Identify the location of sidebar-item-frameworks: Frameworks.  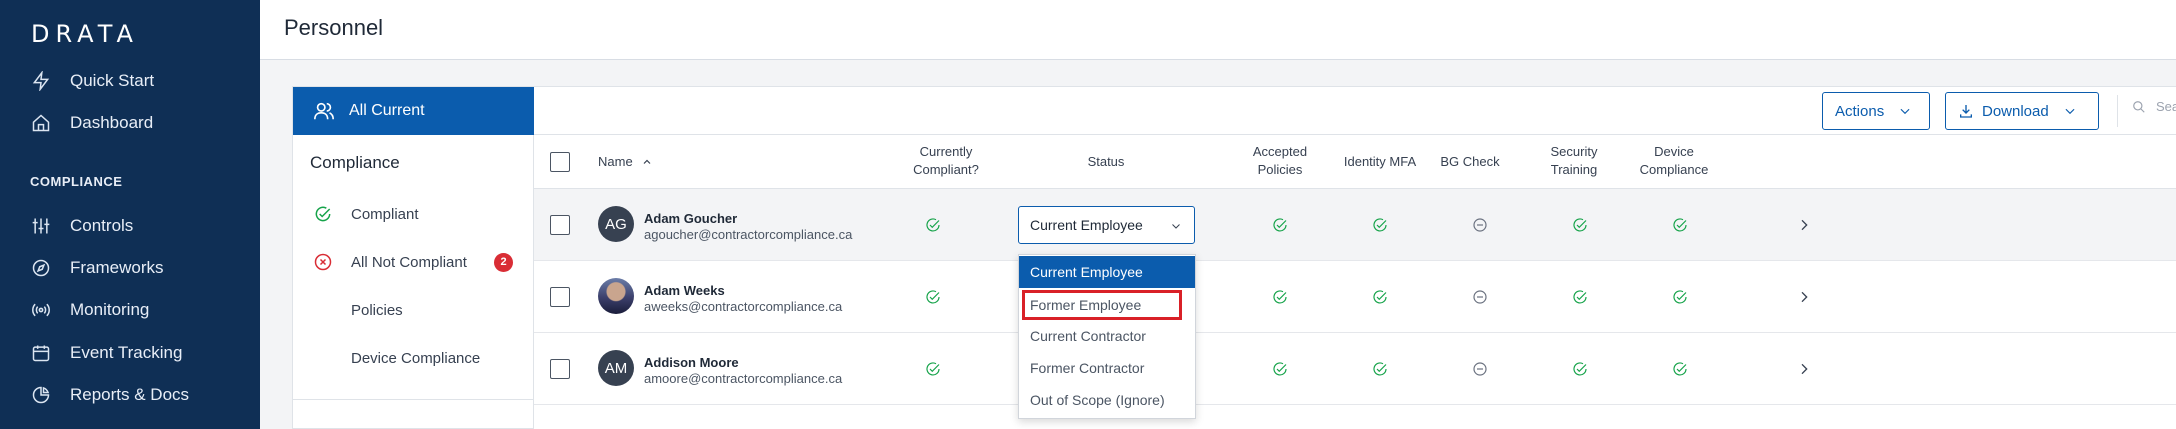
(97, 268).